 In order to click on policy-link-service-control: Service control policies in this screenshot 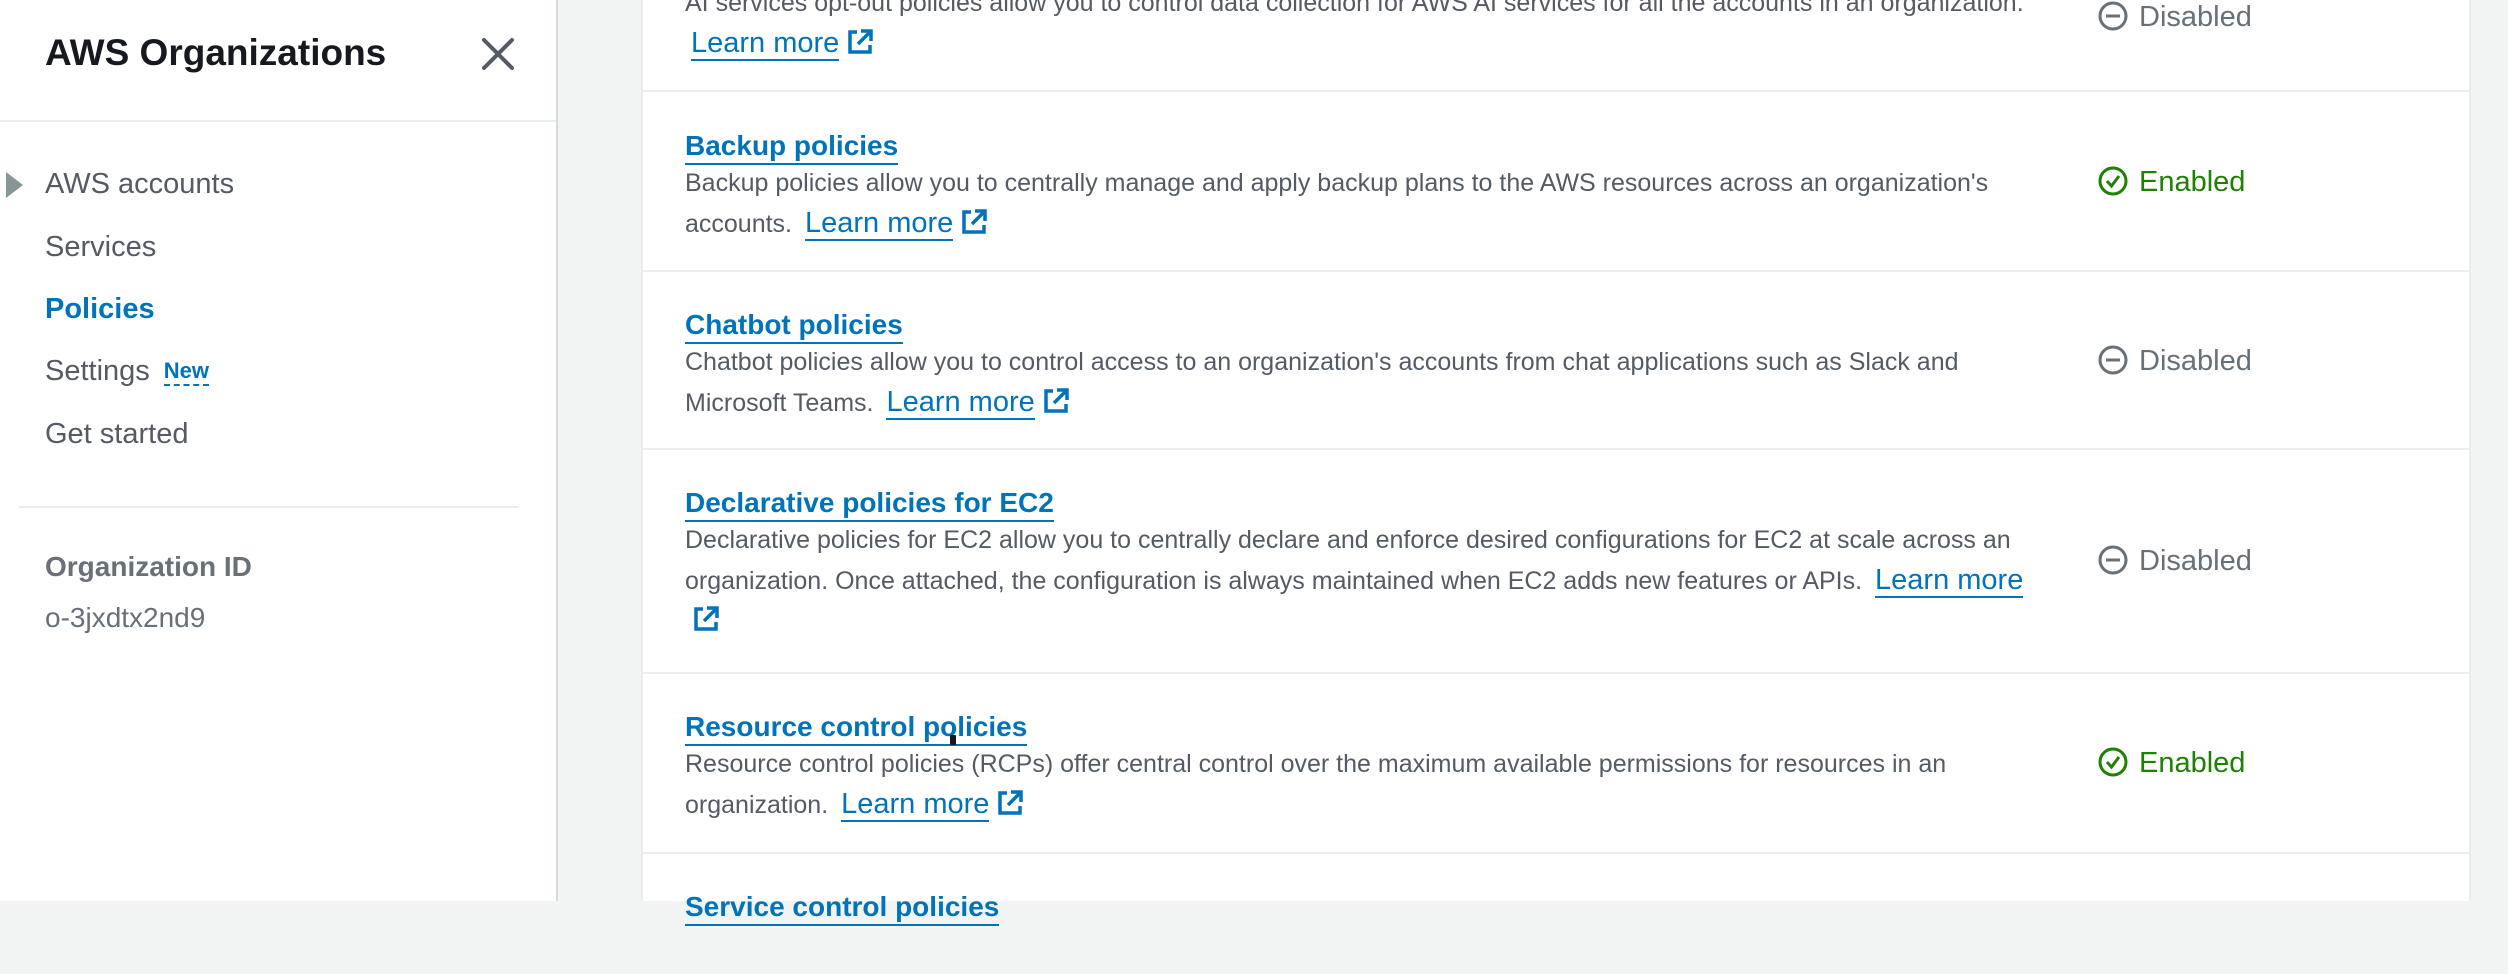, I will do `click(842, 908)`.